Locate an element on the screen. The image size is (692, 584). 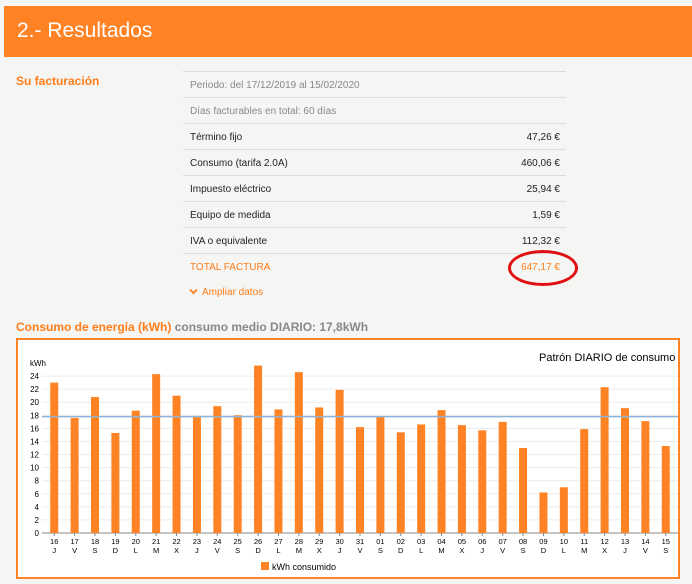
x-tick-label: 11 is located at coordinates (584, 541).